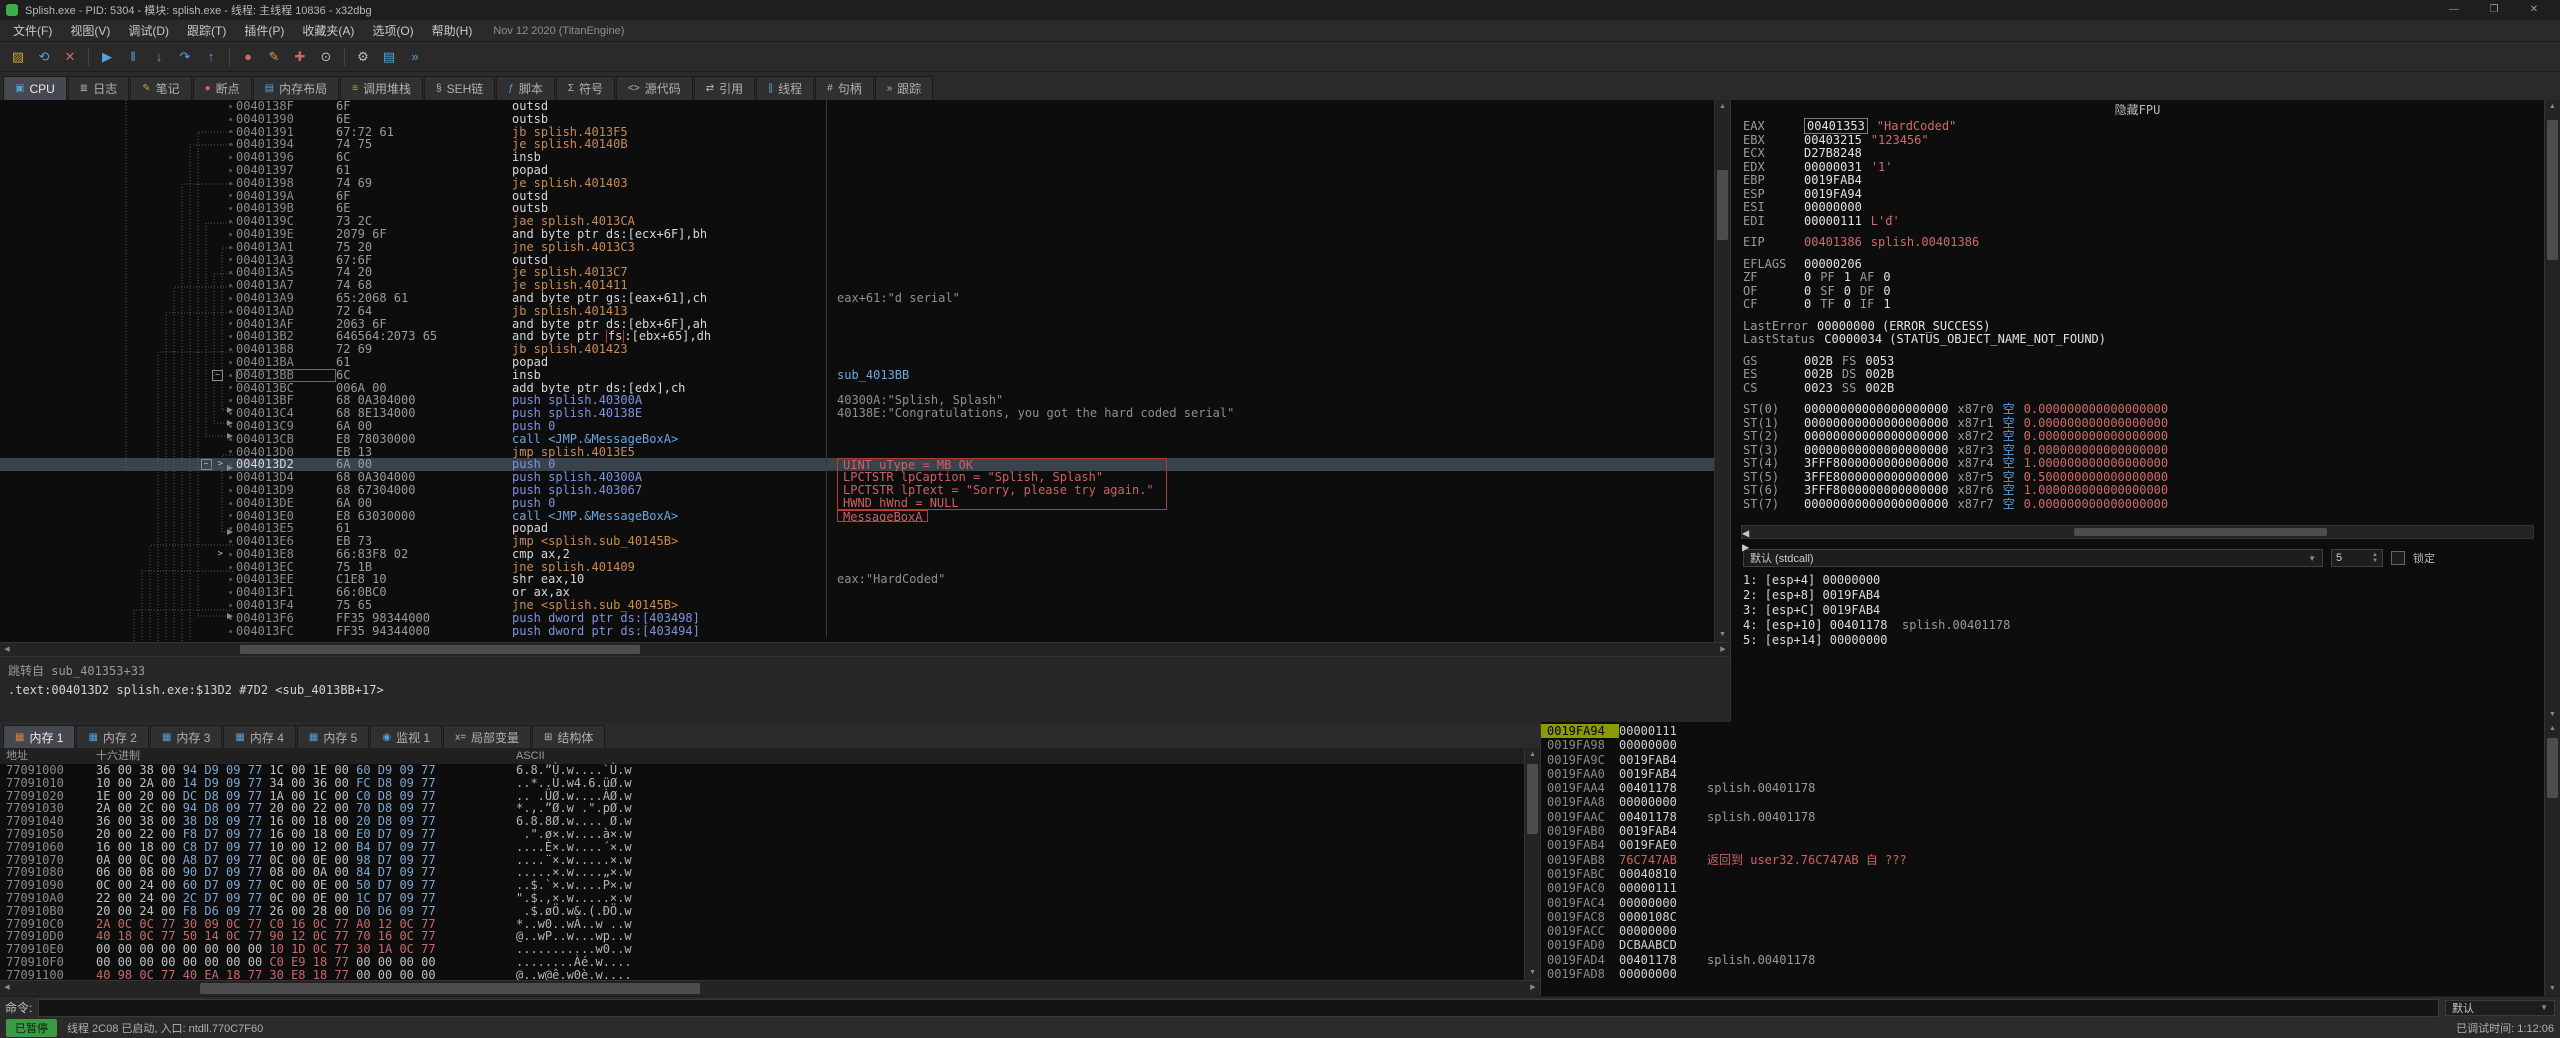 This screenshot has height=1038, width=2560. I want to click on tab-监视 1: ◉ 监视 1, so click(406, 736).